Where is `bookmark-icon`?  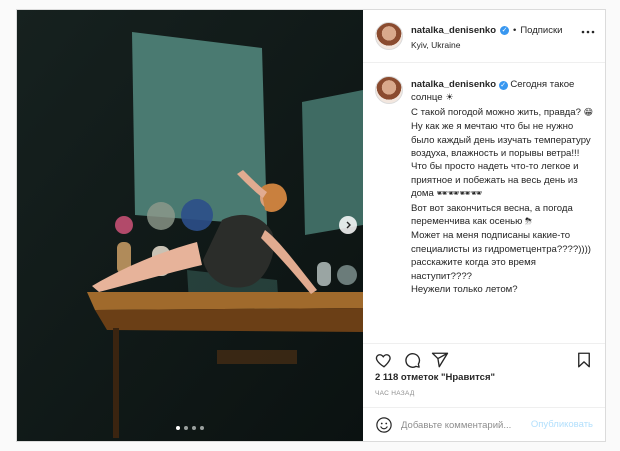 bookmark-icon is located at coordinates (584, 360).